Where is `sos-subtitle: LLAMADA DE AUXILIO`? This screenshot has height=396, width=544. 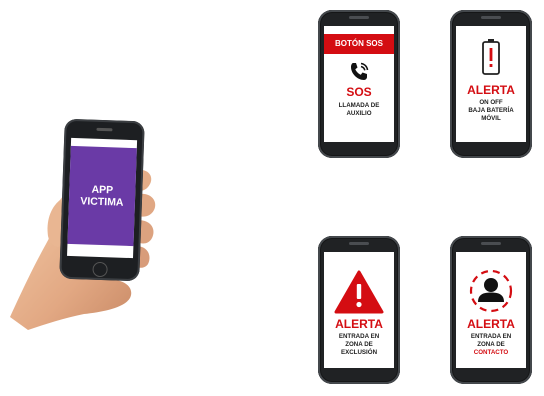 sos-subtitle: LLAMADA DE AUXILIO is located at coordinates (359, 110).